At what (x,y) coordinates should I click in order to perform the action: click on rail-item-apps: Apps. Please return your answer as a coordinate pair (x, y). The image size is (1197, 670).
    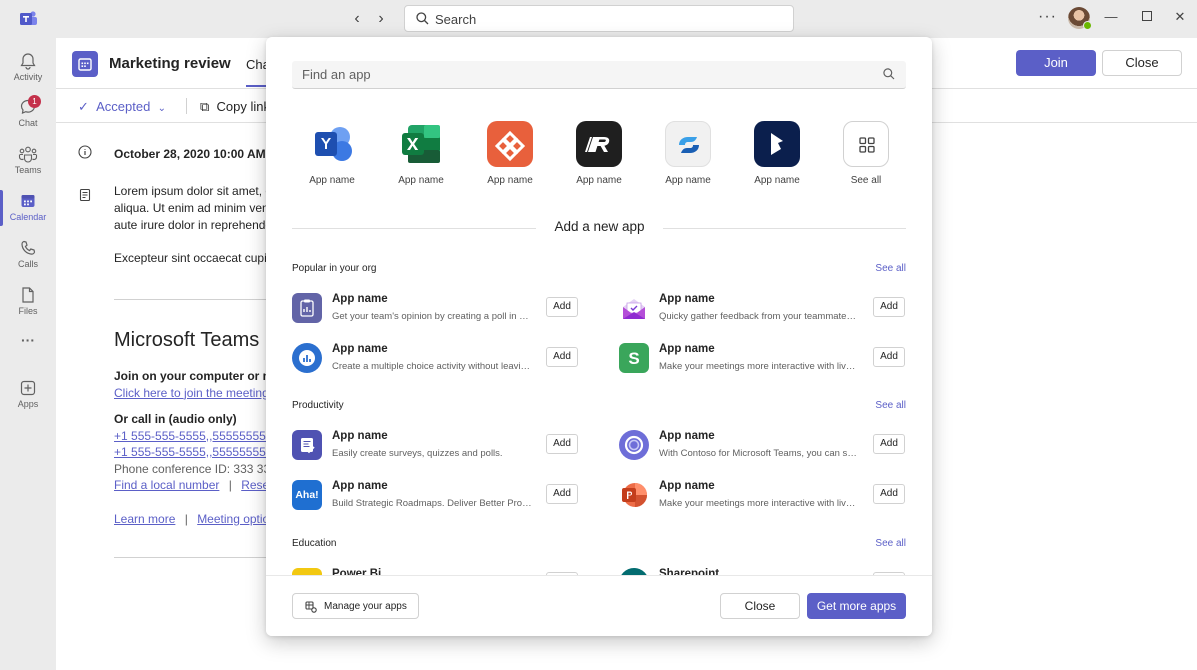
    Looking at the image, I should click on (28, 396).